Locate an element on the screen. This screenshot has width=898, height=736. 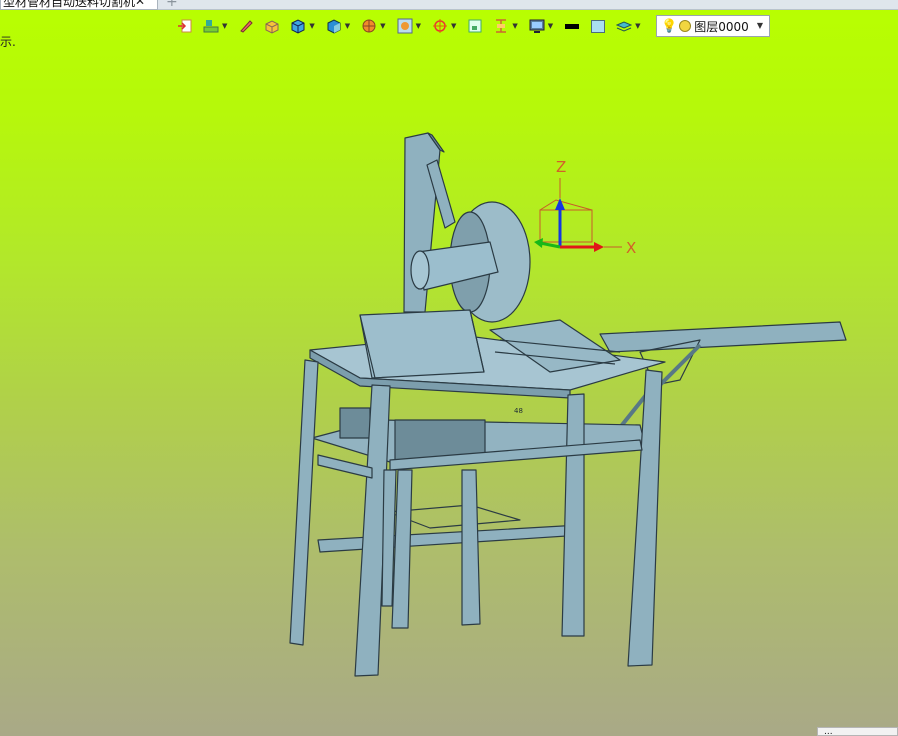
render-mode-icon is located at coordinates (369, 26).